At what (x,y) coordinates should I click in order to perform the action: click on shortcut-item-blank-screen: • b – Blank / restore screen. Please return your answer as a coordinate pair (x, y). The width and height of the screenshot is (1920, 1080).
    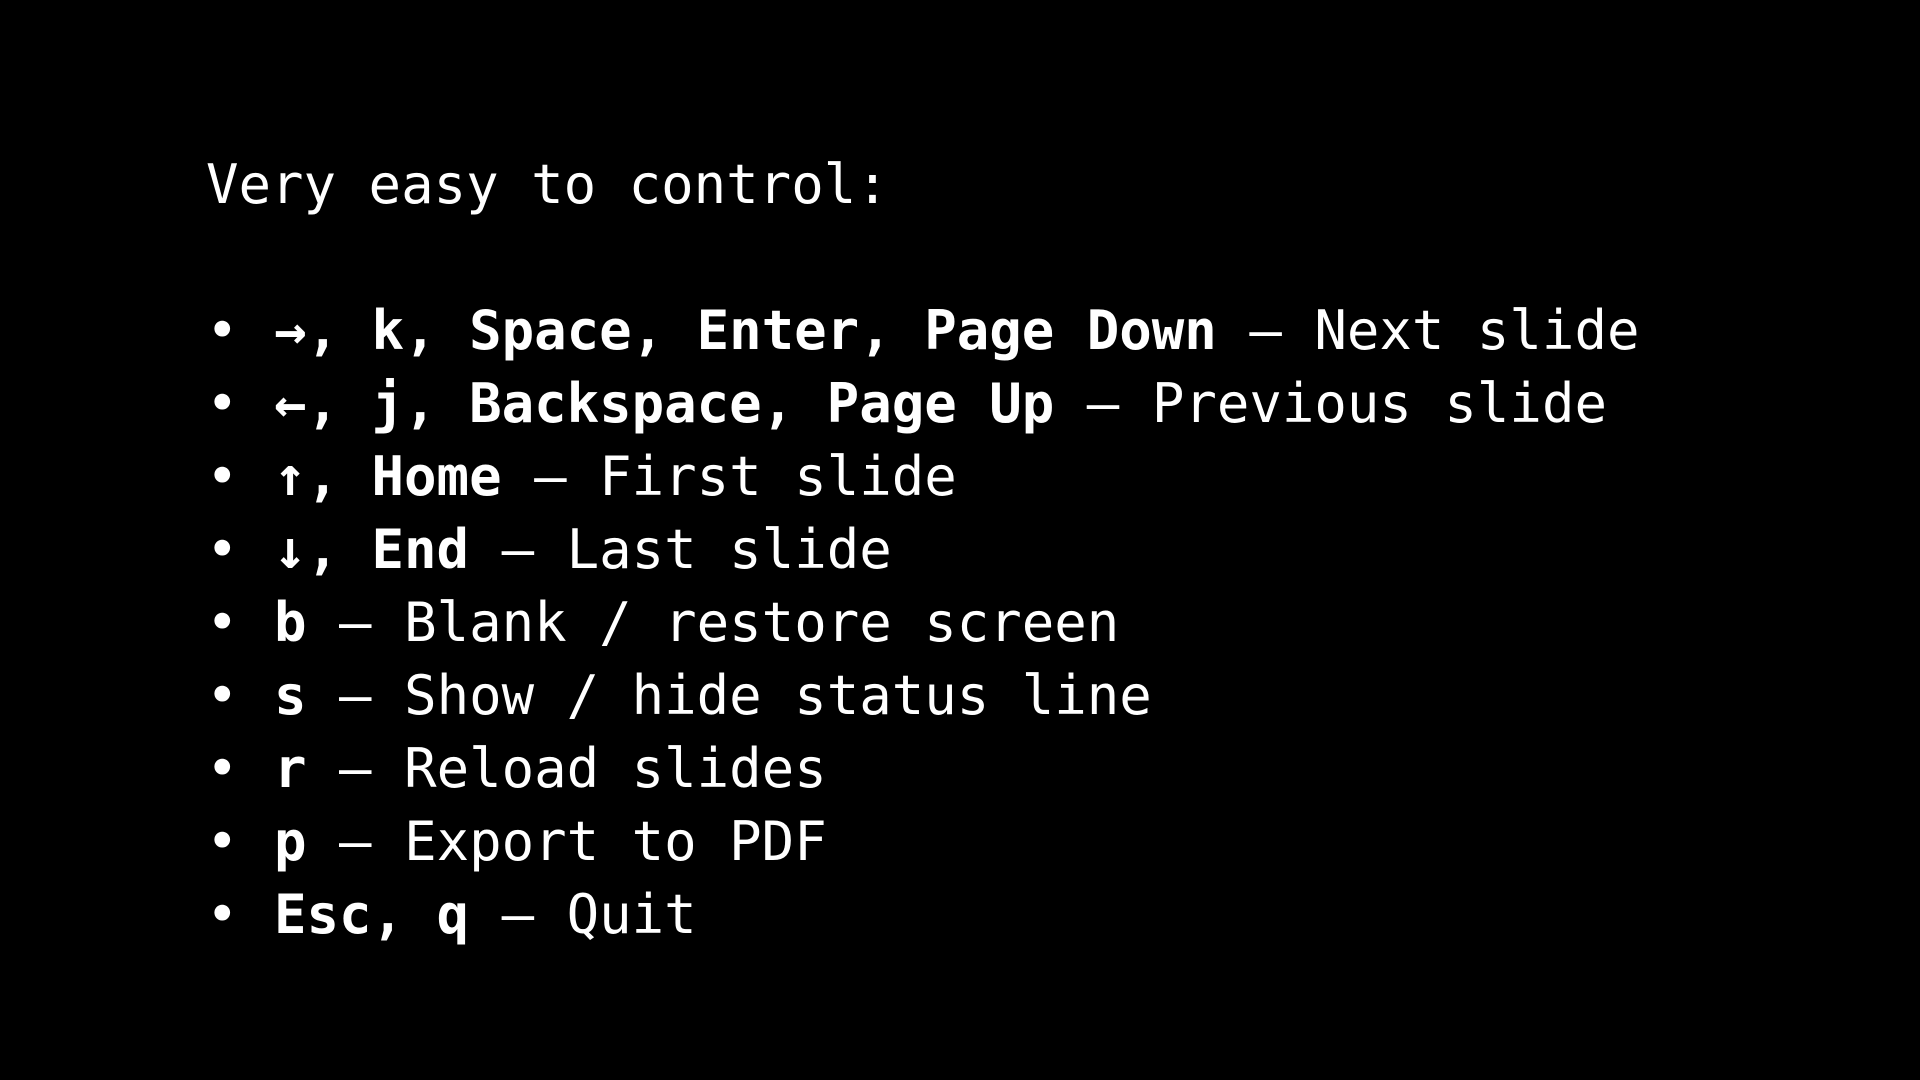
    Looking at the image, I should click on (922, 622).